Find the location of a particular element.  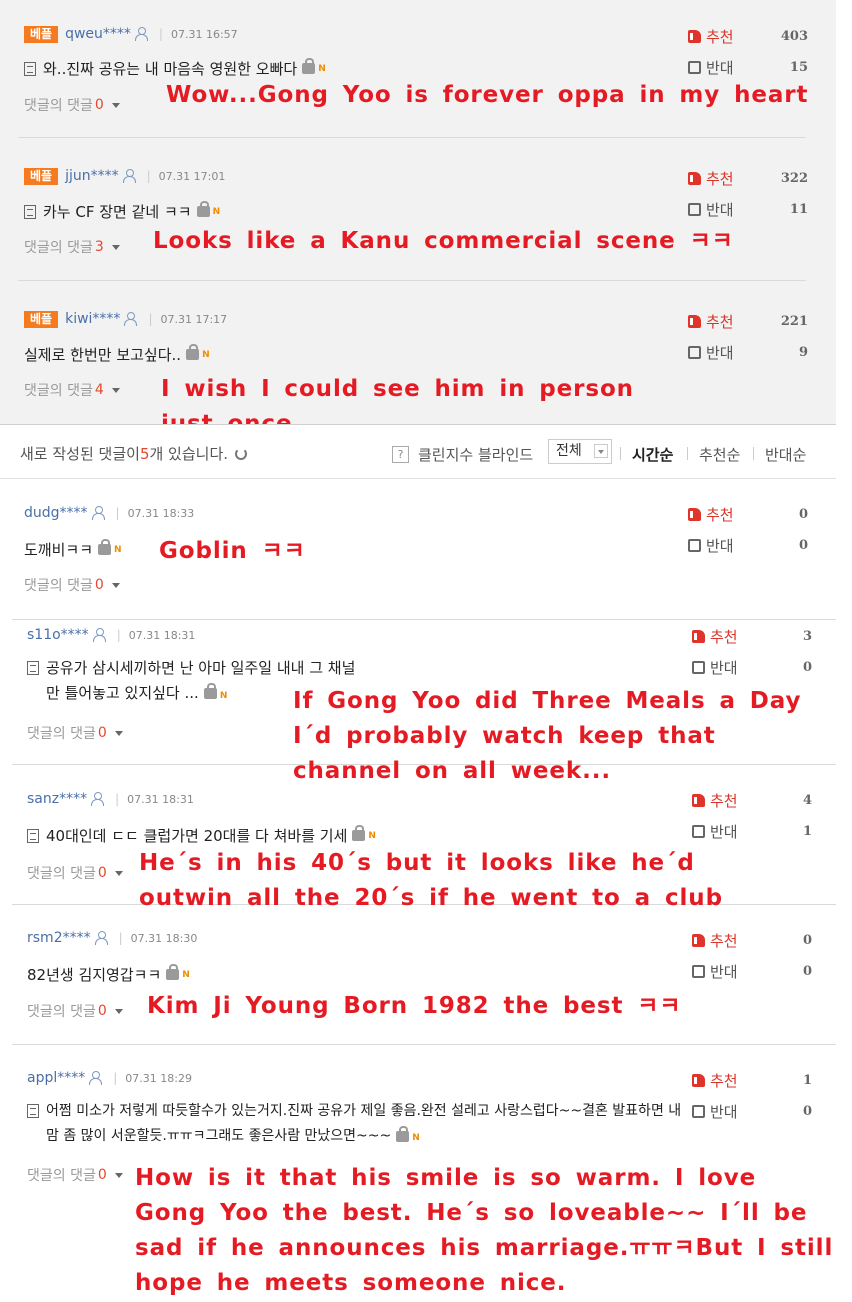

oppose-button: 반대 9 is located at coordinates (748, 352).